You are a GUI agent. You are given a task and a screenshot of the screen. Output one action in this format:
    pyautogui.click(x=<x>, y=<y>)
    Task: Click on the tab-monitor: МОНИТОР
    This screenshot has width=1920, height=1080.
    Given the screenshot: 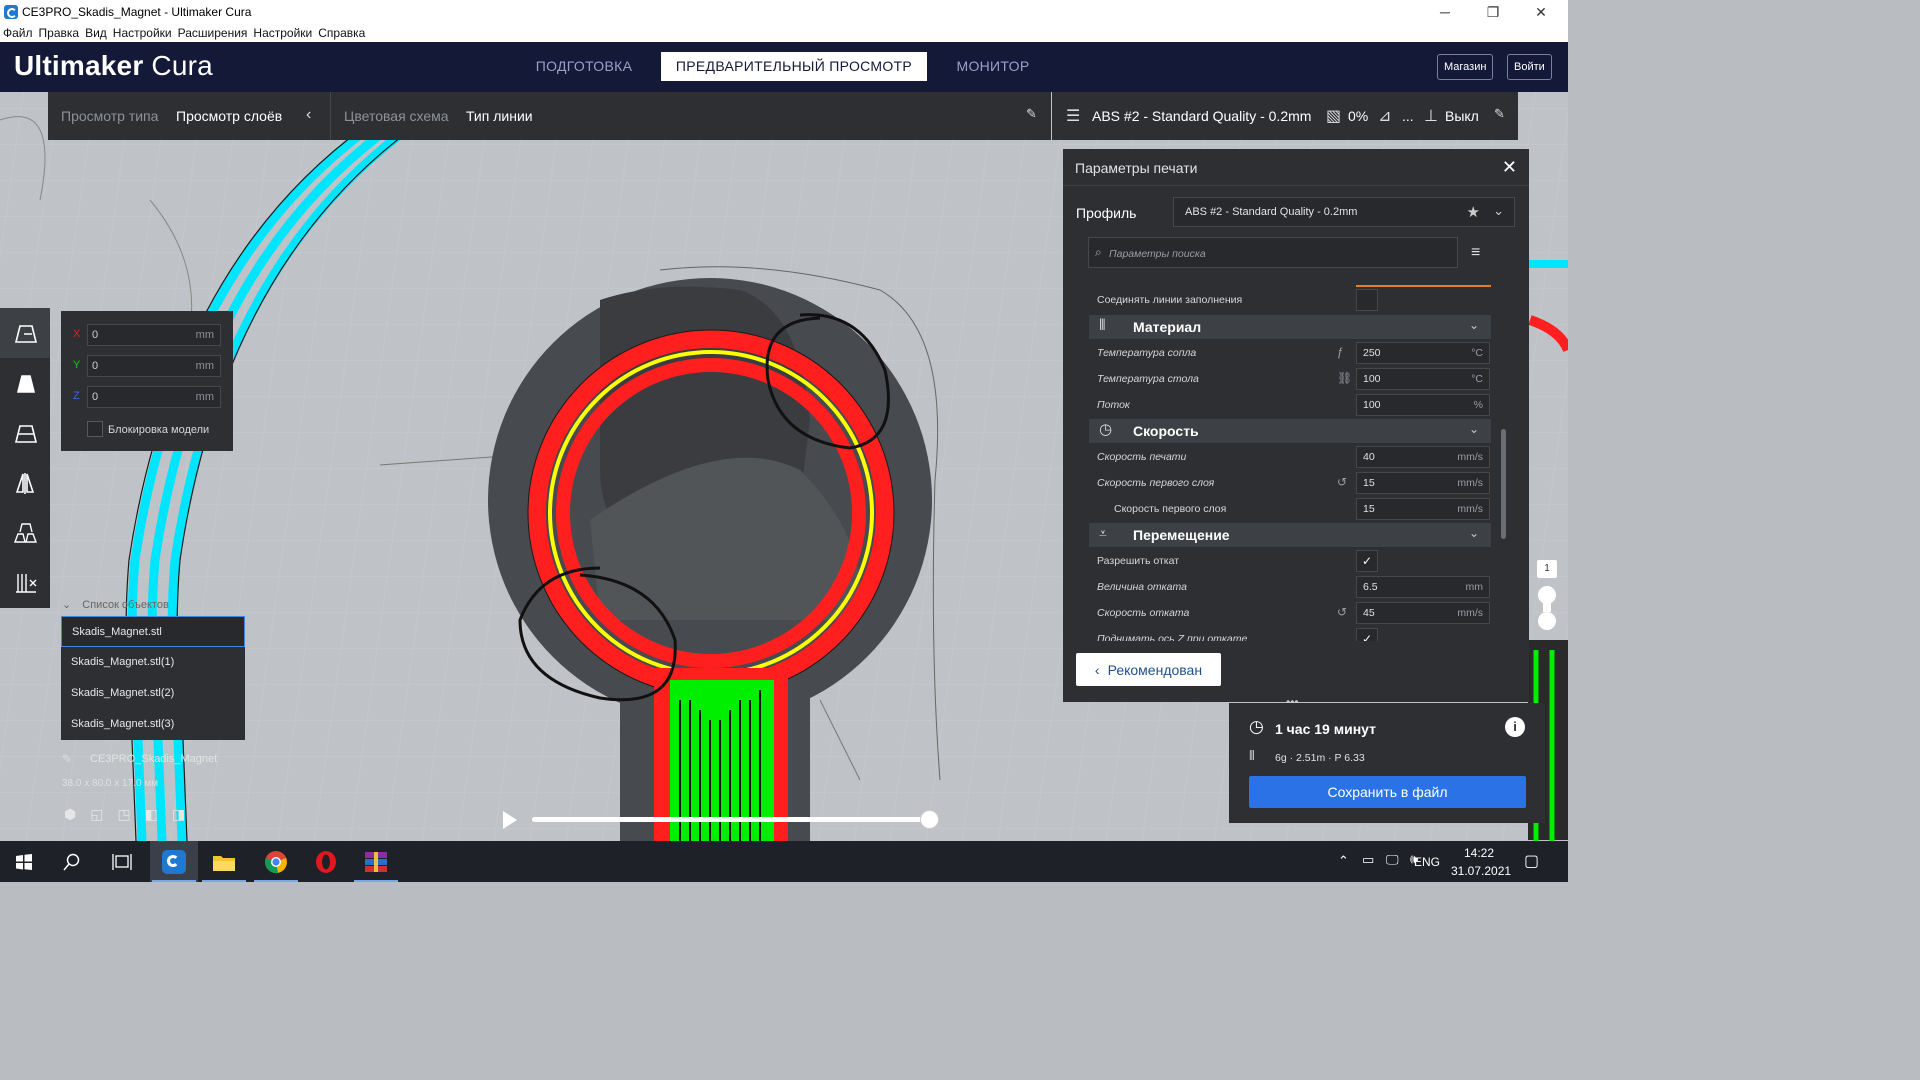 What is the action you would take?
    pyautogui.click(x=993, y=66)
    